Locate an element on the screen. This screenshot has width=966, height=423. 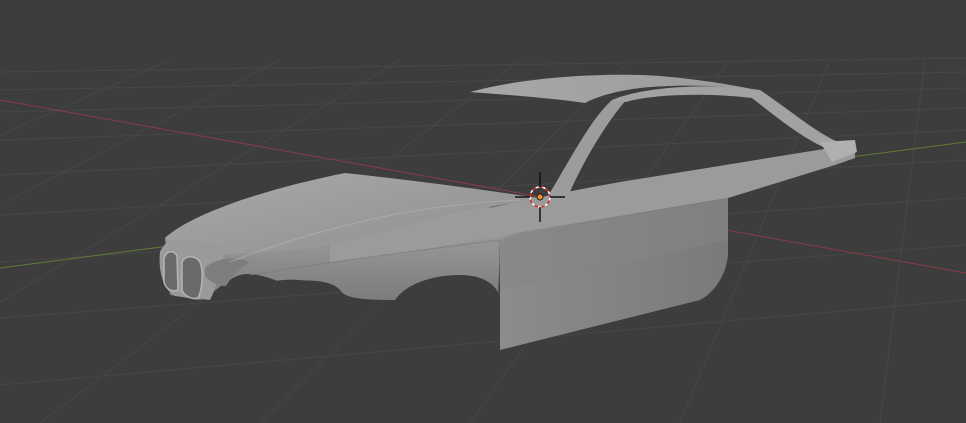
kidney-grille-left is located at coordinates (171, 271).